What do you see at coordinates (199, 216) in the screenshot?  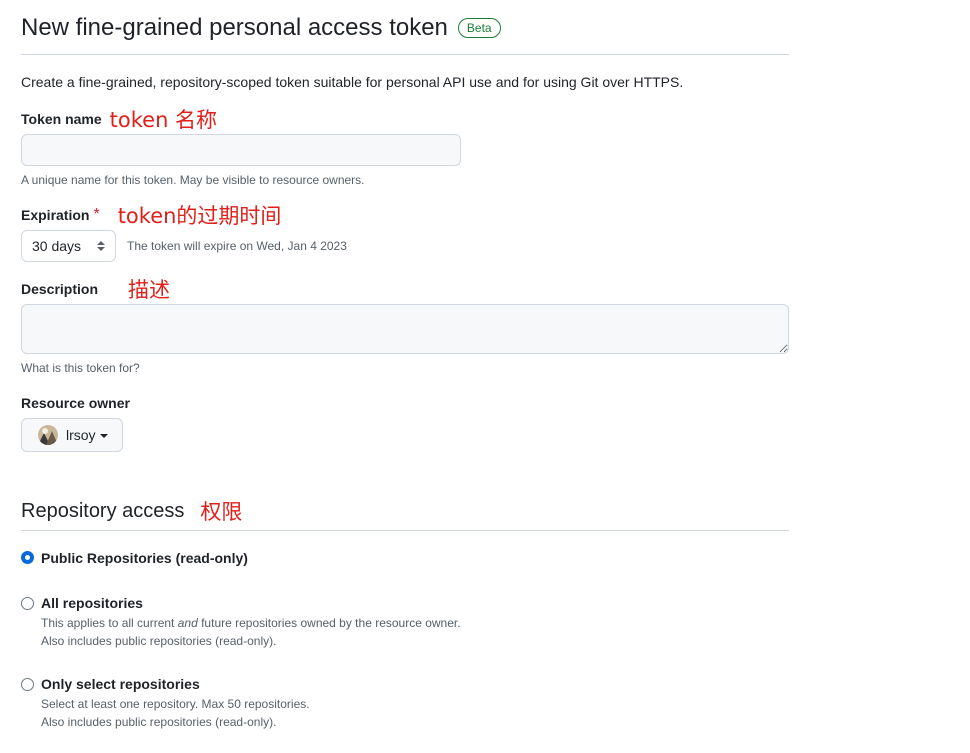 I see `expiration-annotation: token的过期时间` at bounding box center [199, 216].